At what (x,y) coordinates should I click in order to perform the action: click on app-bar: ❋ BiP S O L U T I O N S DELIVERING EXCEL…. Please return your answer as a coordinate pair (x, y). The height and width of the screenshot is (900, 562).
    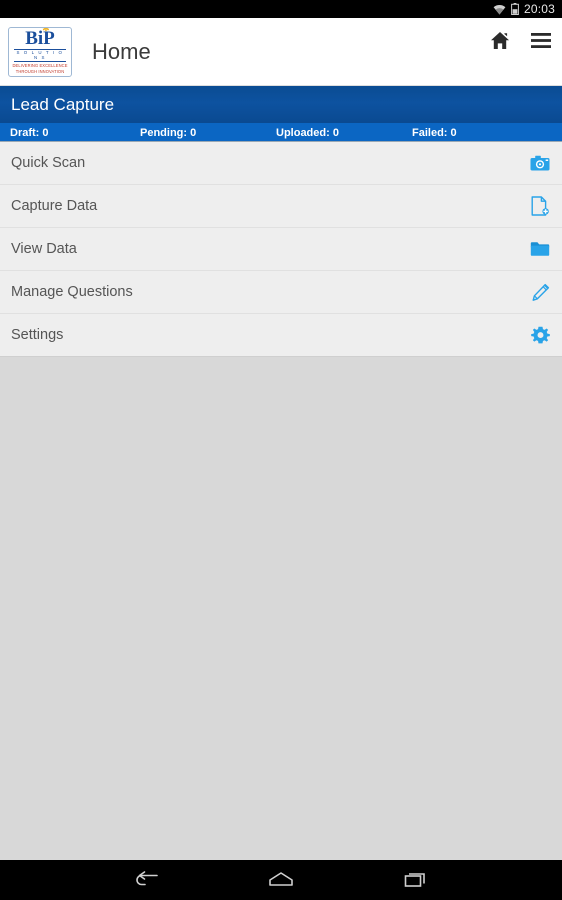
    Looking at the image, I should click on (281, 52).